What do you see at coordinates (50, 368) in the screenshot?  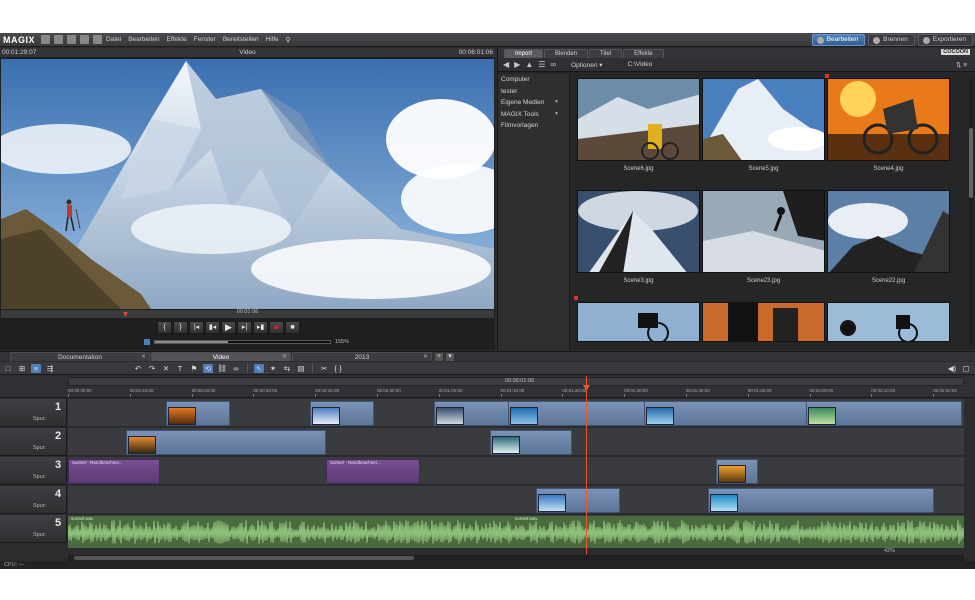 I see `mixer-icon: ⇶` at bounding box center [50, 368].